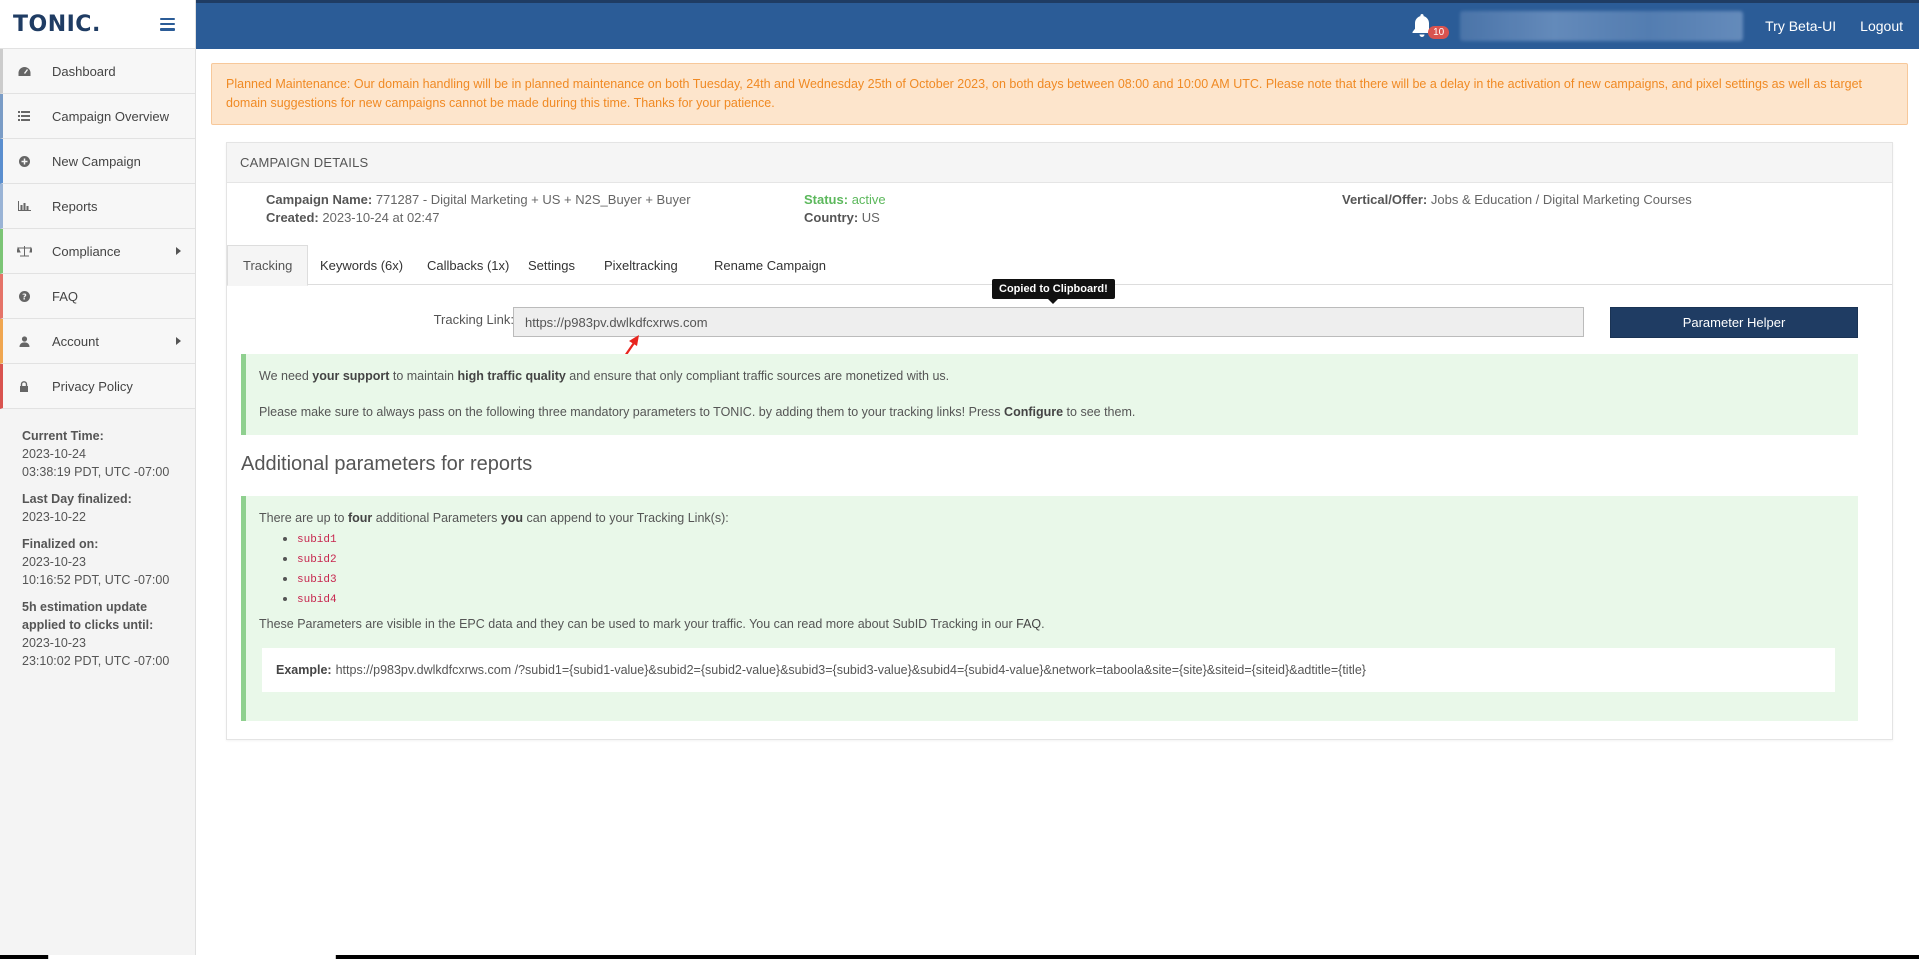 This screenshot has height=959, width=1919. Describe the element at coordinates (54, 517) in the screenshot. I see `last-day-value: 2023-10-22` at that location.